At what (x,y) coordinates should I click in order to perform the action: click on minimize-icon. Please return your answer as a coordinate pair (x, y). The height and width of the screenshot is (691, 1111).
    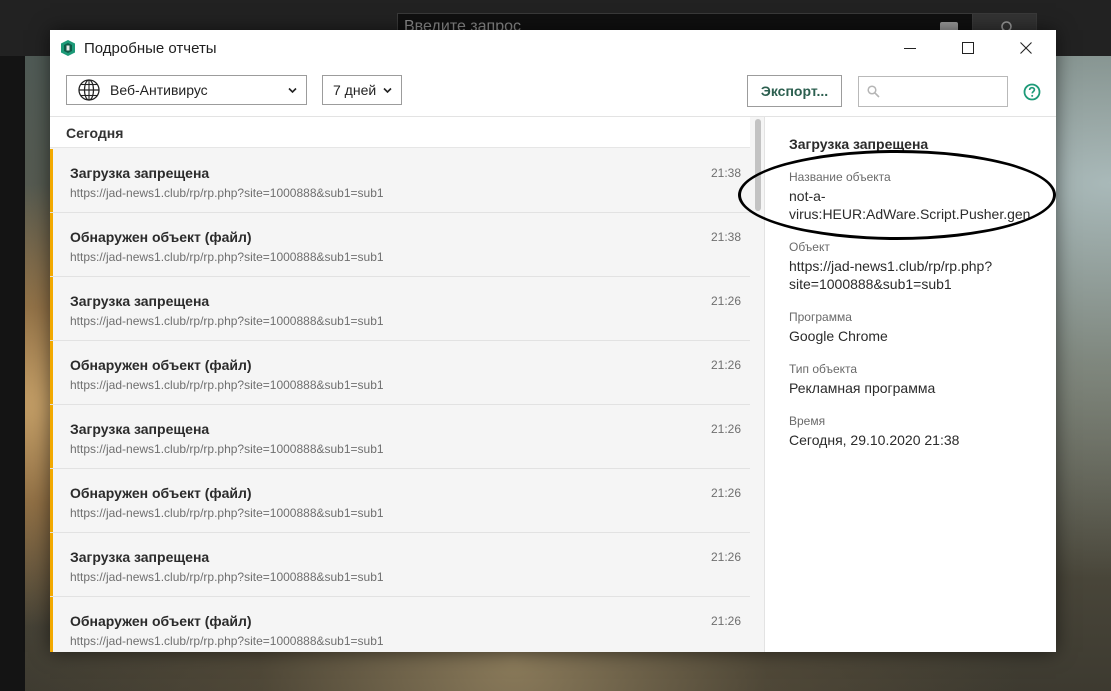
    Looking at the image, I should click on (910, 48).